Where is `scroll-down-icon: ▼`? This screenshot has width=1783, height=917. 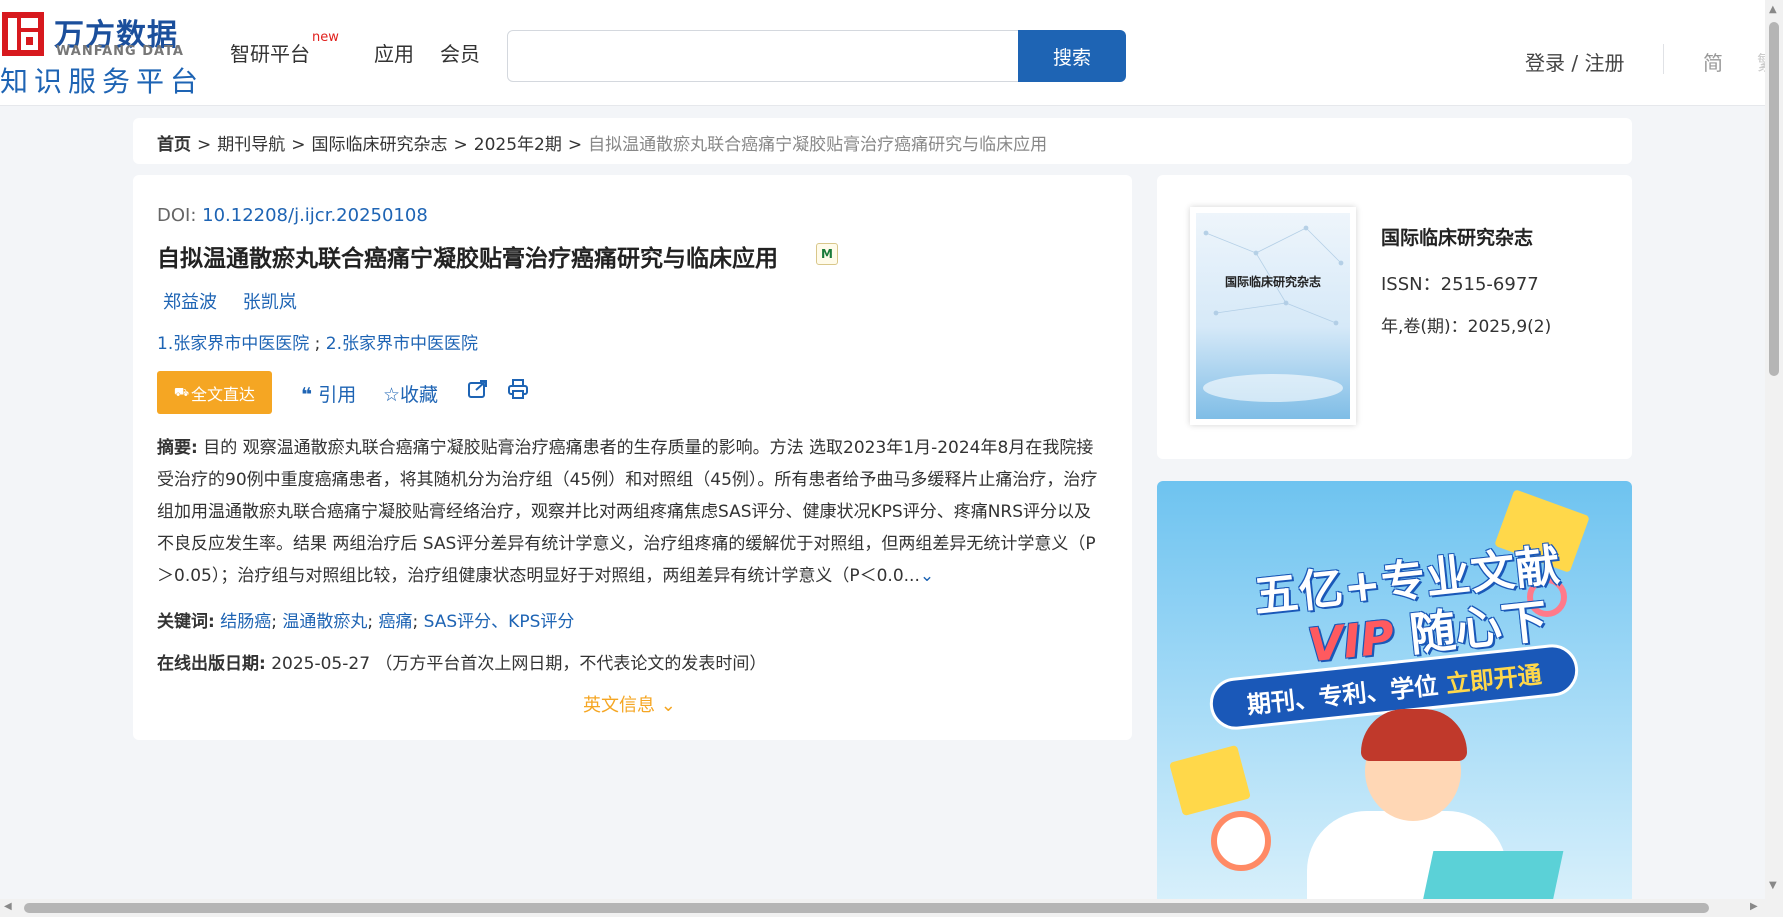
scroll-down-icon: ▼ is located at coordinates (1773, 885).